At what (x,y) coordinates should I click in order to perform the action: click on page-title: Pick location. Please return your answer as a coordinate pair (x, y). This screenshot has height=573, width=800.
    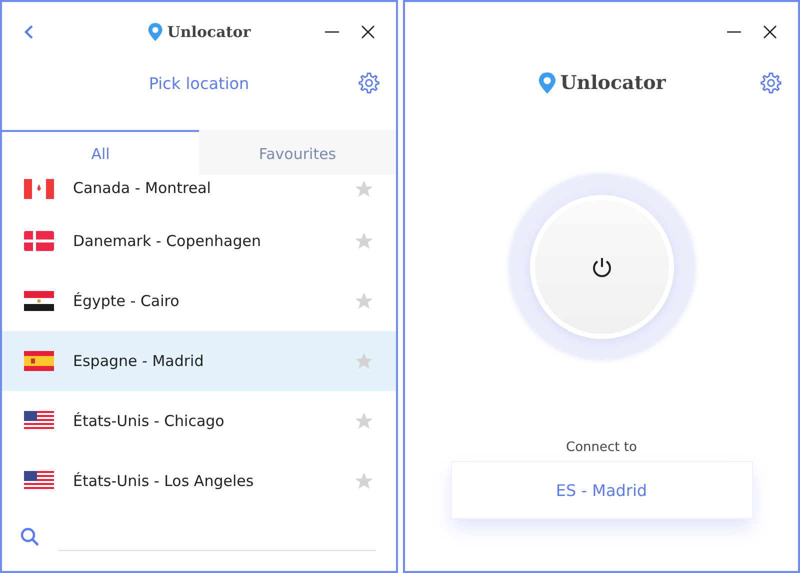
    Looking at the image, I should click on (199, 83).